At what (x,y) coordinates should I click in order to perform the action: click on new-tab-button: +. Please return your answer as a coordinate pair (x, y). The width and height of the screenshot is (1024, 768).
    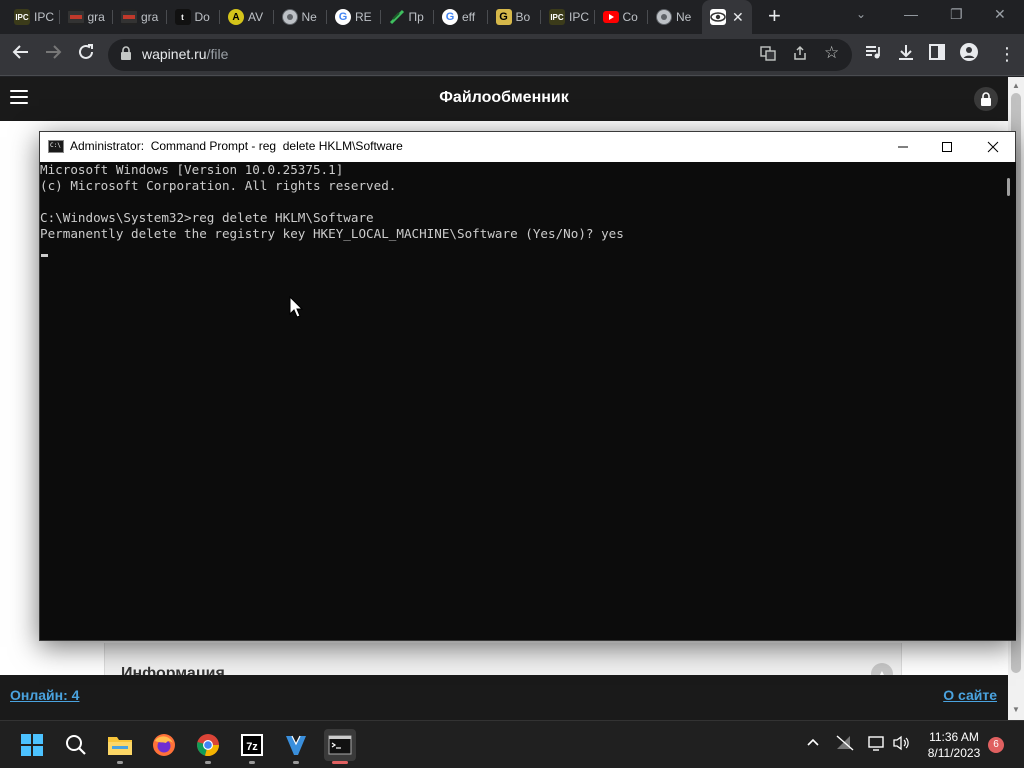
    Looking at the image, I should click on (774, 16).